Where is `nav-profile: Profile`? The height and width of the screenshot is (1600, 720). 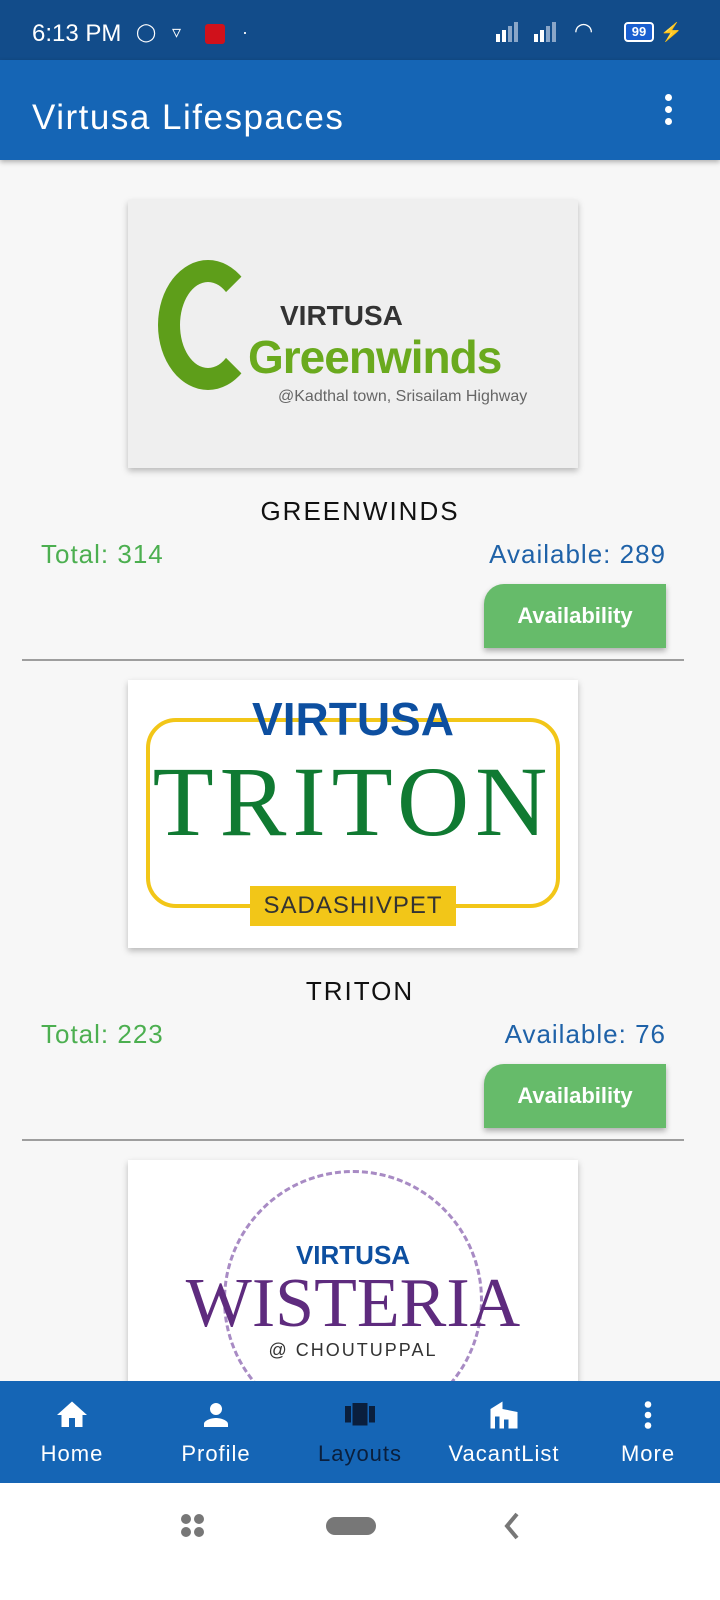 nav-profile: Profile is located at coordinates (216, 1432).